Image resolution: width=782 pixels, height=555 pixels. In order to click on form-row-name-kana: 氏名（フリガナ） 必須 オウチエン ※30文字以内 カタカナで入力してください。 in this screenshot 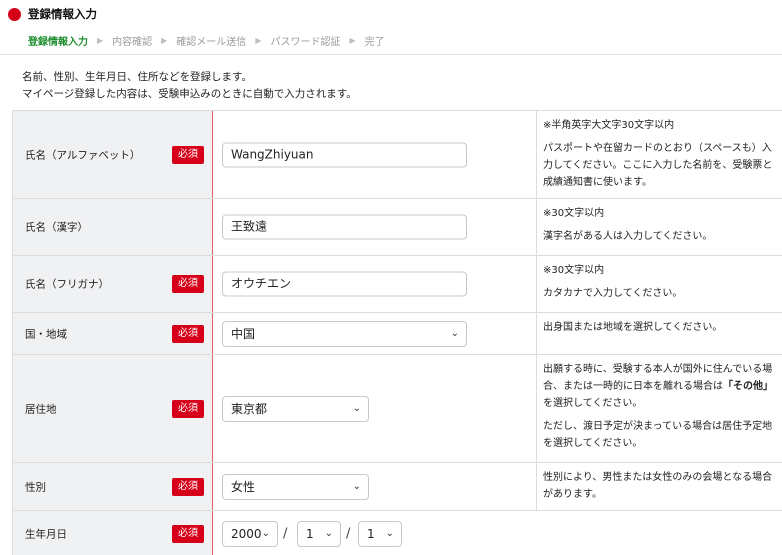, I will do `click(397, 284)`.